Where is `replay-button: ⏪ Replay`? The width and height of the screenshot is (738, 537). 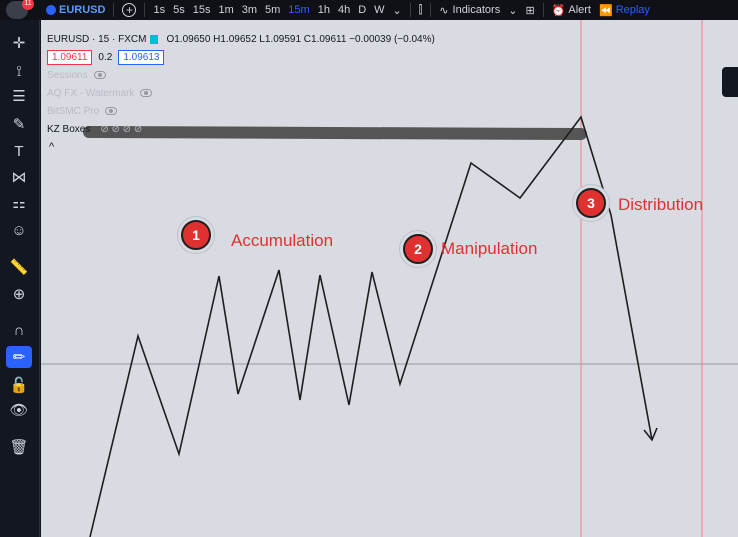
replay-button: ⏪ Replay is located at coordinates (624, 10).